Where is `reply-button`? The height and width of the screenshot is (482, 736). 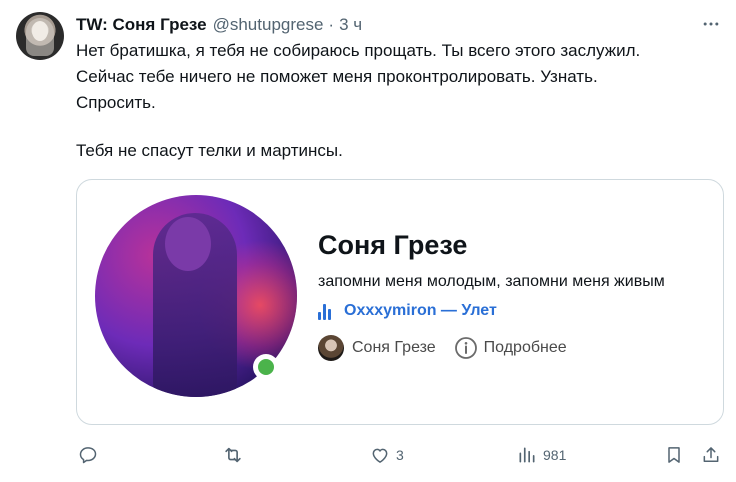
reply-button is located at coordinates (88, 455).